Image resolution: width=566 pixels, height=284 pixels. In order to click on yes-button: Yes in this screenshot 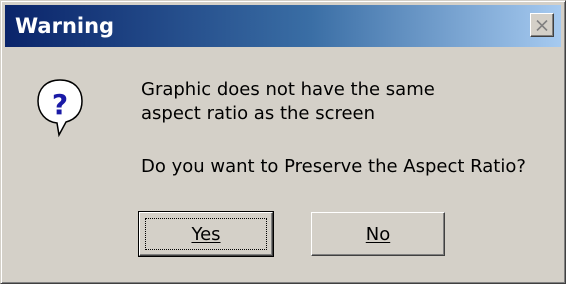, I will do `click(206, 234)`.